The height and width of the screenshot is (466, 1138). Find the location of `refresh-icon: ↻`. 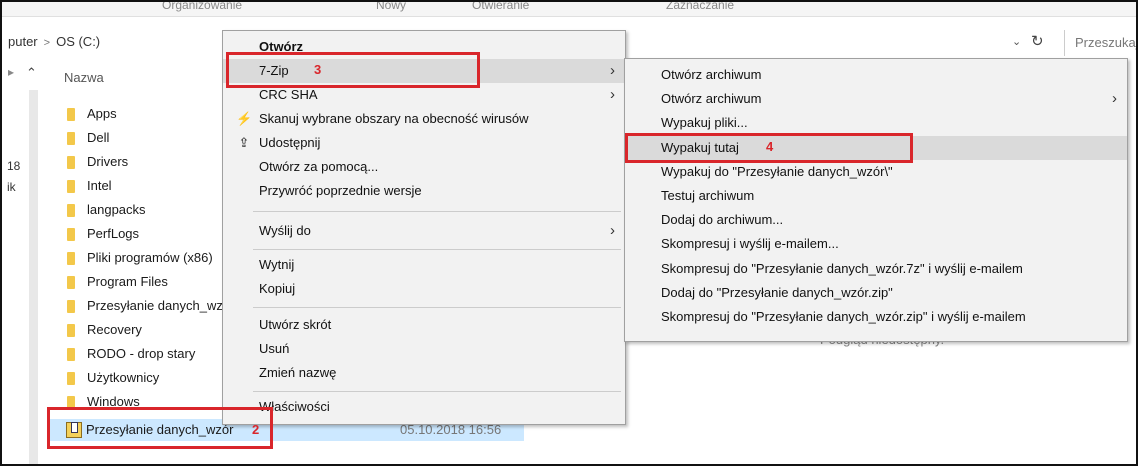

refresh-icon: ↻ is located at coordinates (1037, 41).